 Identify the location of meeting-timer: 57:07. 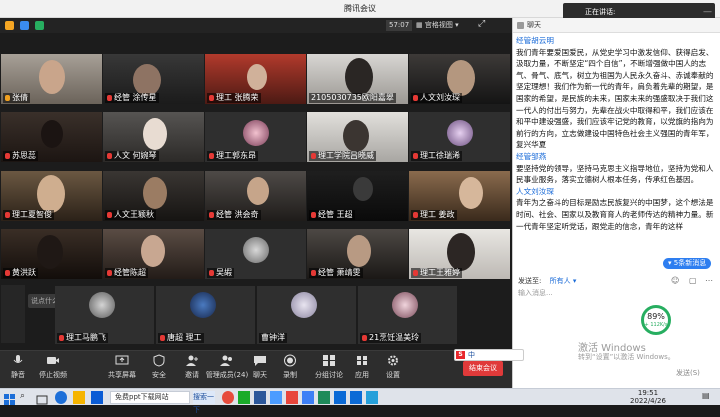
(399, 25).